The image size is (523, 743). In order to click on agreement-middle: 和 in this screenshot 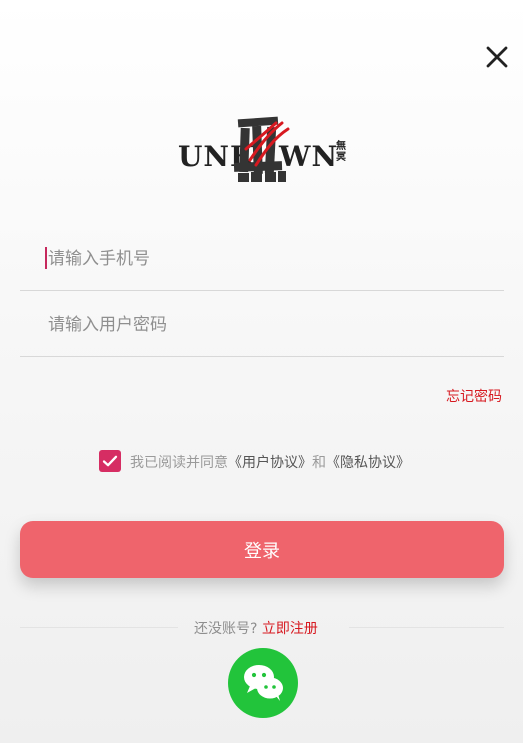, I will do `click(319, 463)`.